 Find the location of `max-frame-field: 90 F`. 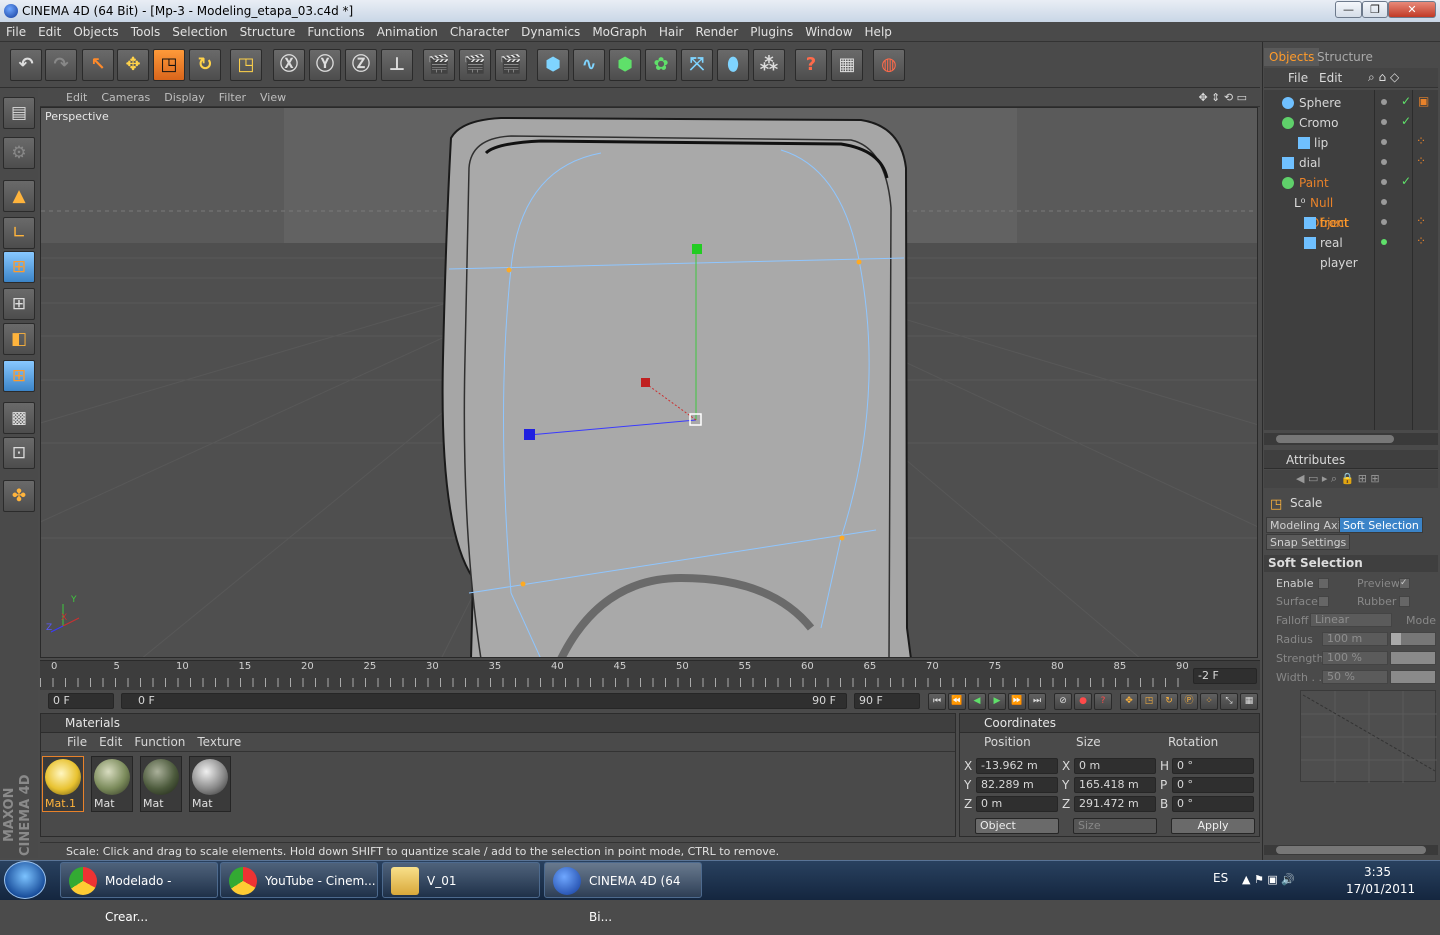

max-frame-field: 90 F is located at coordinates (887, 701).